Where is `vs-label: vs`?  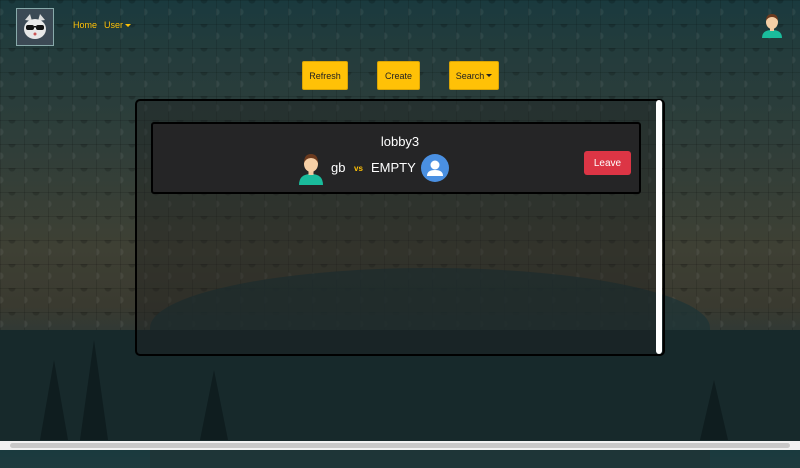 vs-label: vs is located at coordinates (358, 168).